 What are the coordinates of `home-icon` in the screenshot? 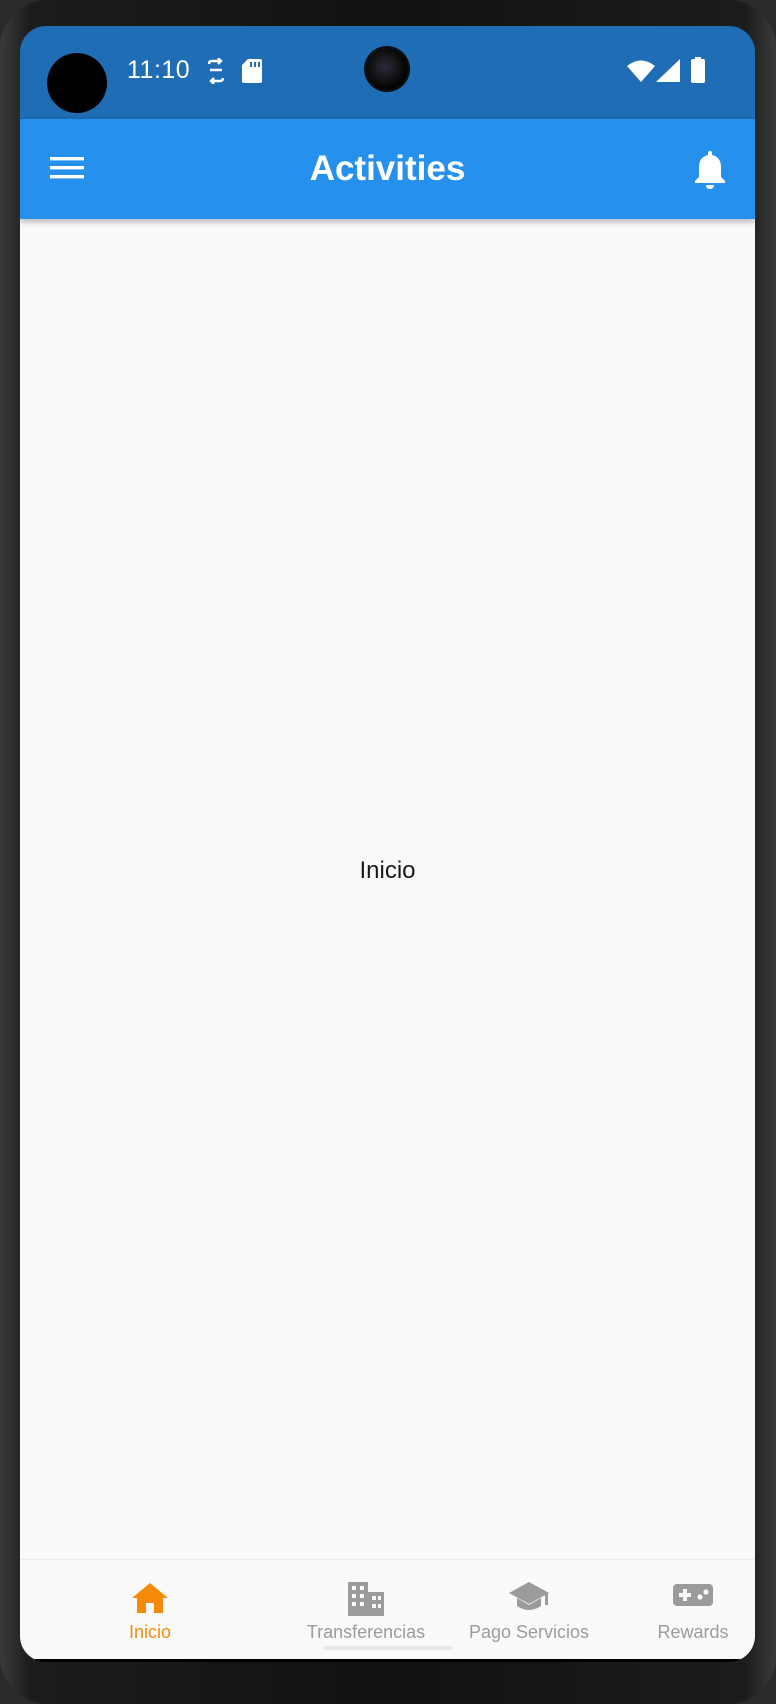 It's located at (150, 1598).